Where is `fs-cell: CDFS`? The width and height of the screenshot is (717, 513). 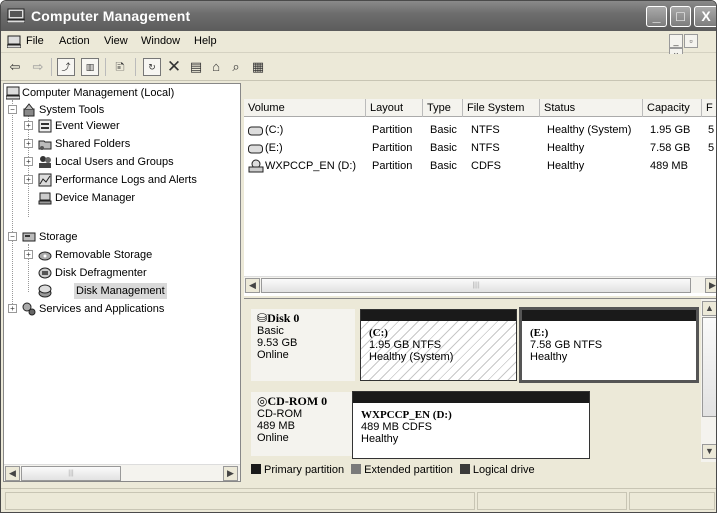
fs-cell: CDFS is located at coordinates (486, 166).